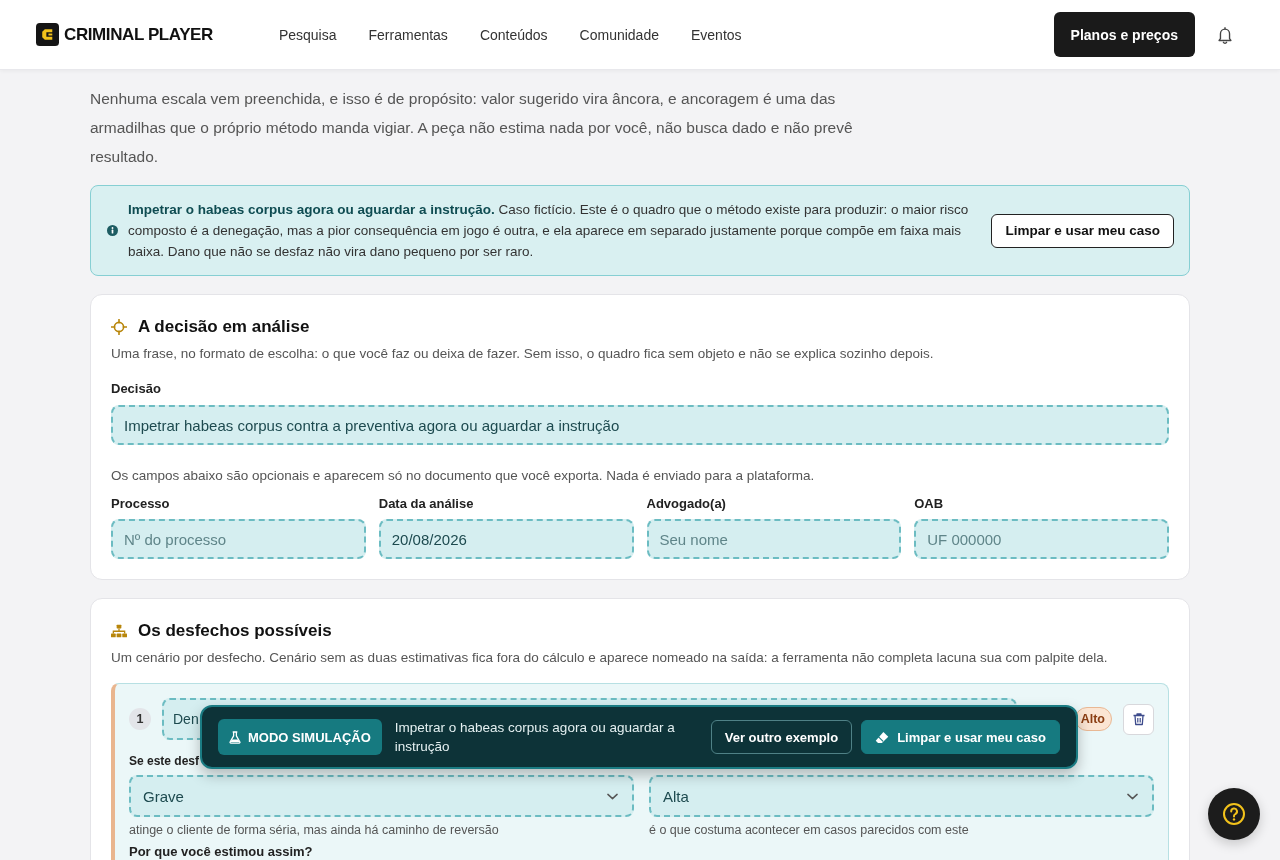 The image size is (1280, 860). What do you see at coordinates (1124, 34) in the screenshot?
I see `pricing-button: Planos e preços` at bounding box center [1124, 34].